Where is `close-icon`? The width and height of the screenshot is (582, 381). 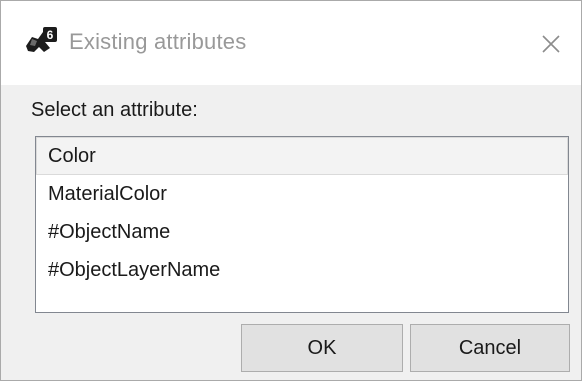 close-icon is located at coordinates (551, 44).